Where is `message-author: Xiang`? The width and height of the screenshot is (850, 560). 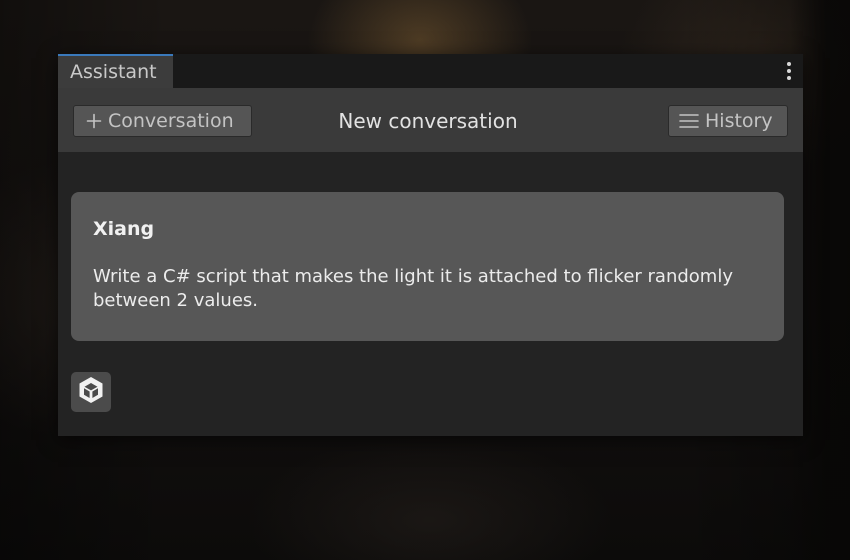
message-author: Xiang is located at coordinates (124, 229).